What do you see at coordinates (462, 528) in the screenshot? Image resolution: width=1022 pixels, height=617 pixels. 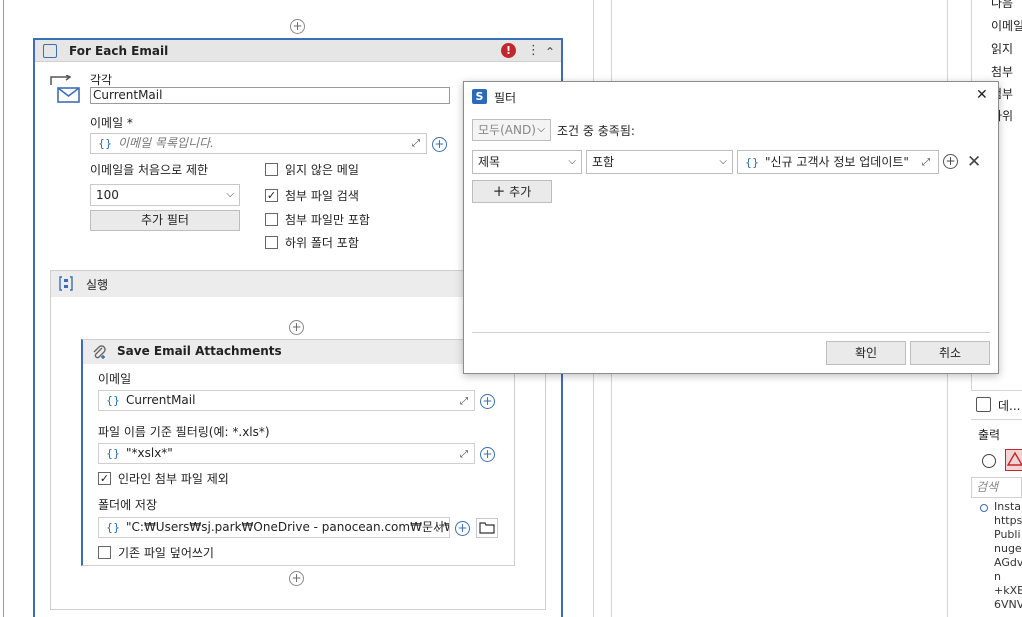 I see `save-folder-add-icon: +` at bounding box center [462, 528].